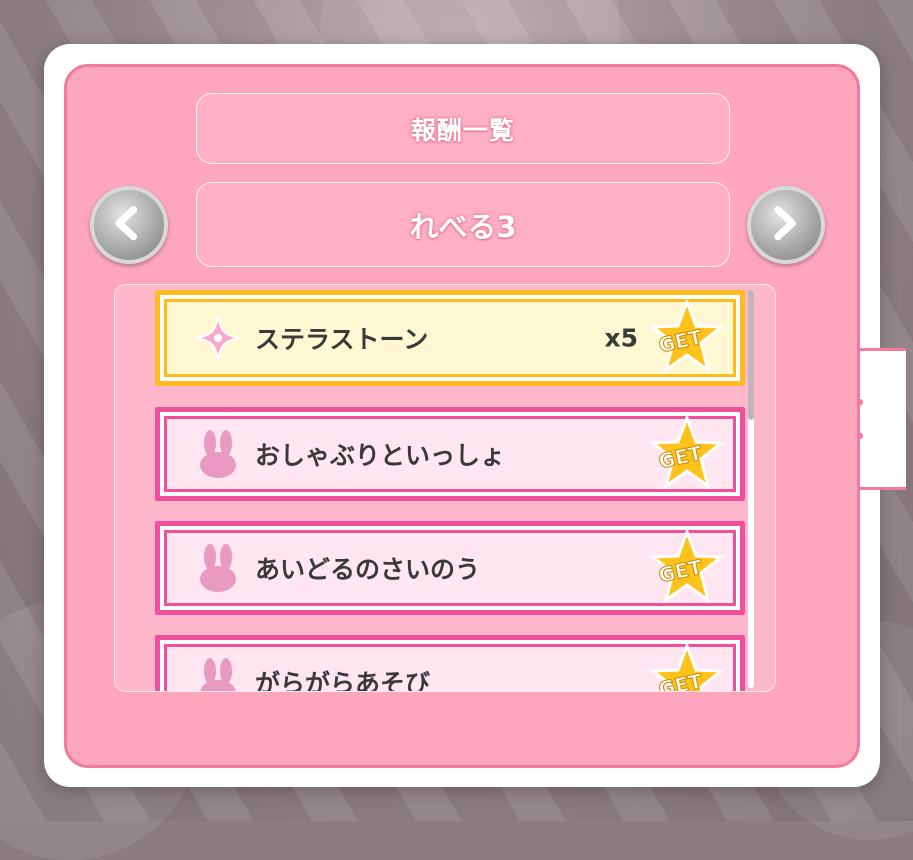 This screenshot has height=860, width=913. I want to click on reward-name: おしゃぶりといっしょ, so click(380, 455).